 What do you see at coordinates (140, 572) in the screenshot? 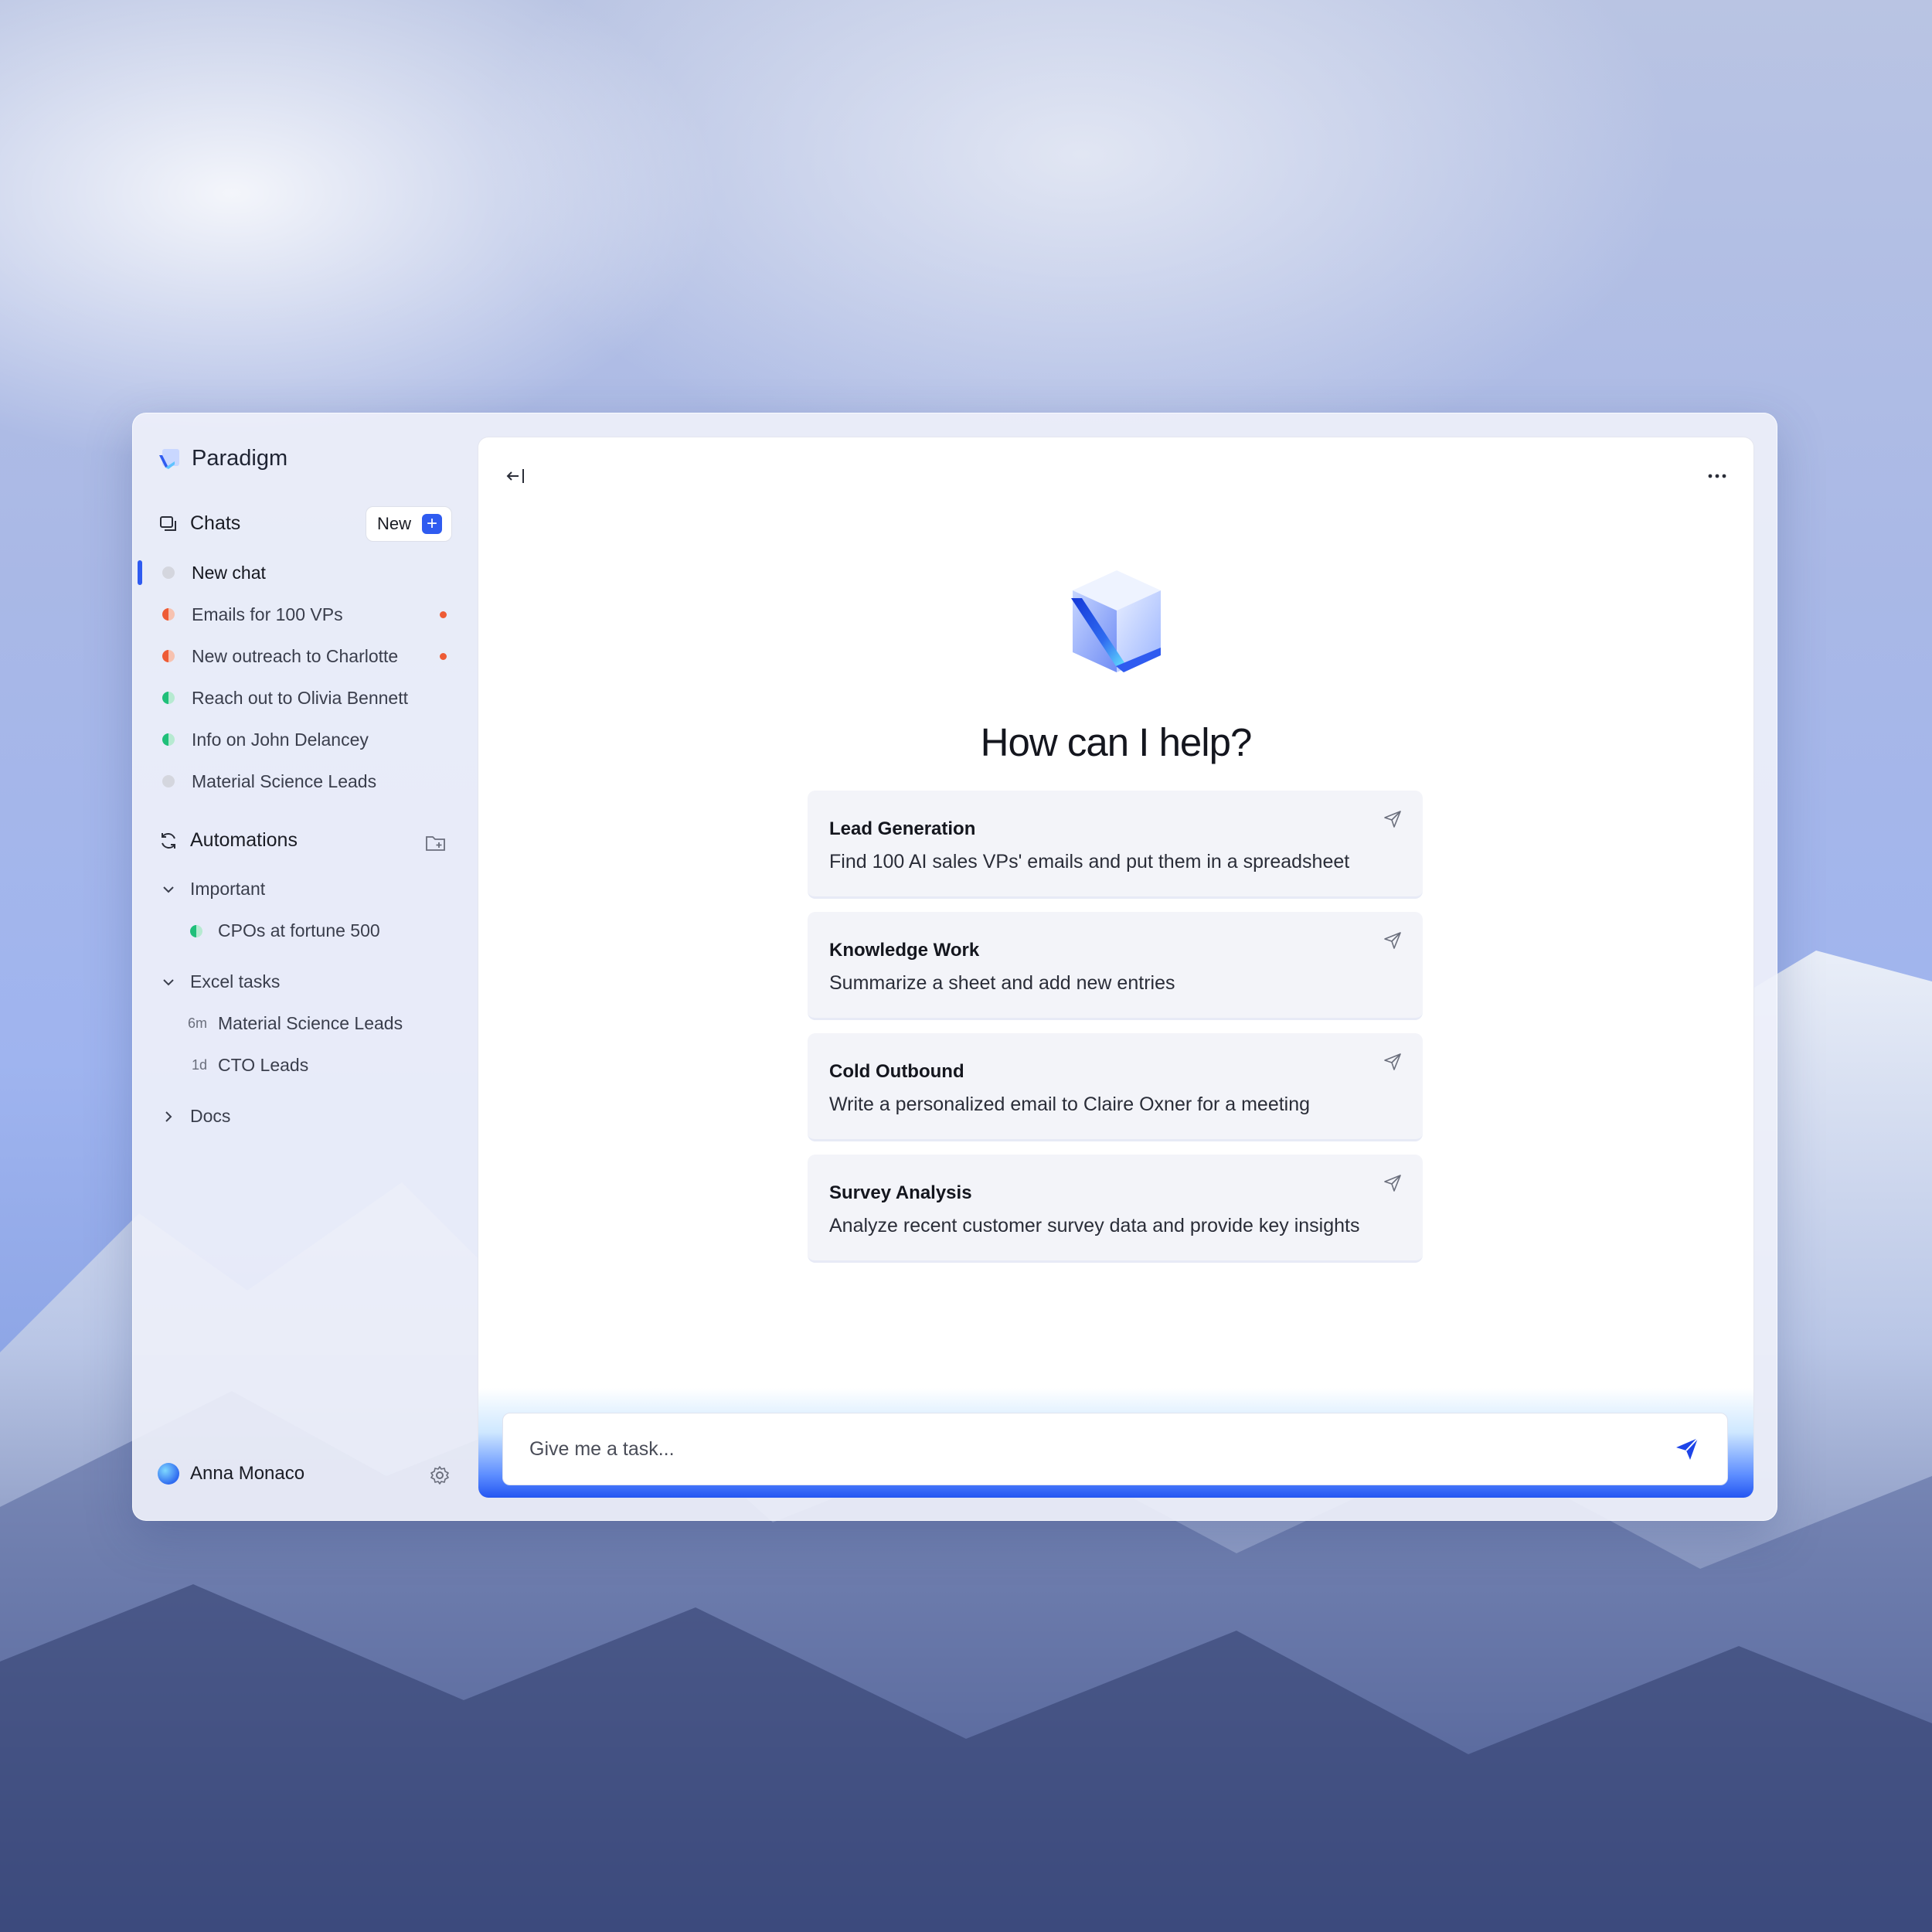
I see `active-chat-indicator` at bounding box center [140, 572].